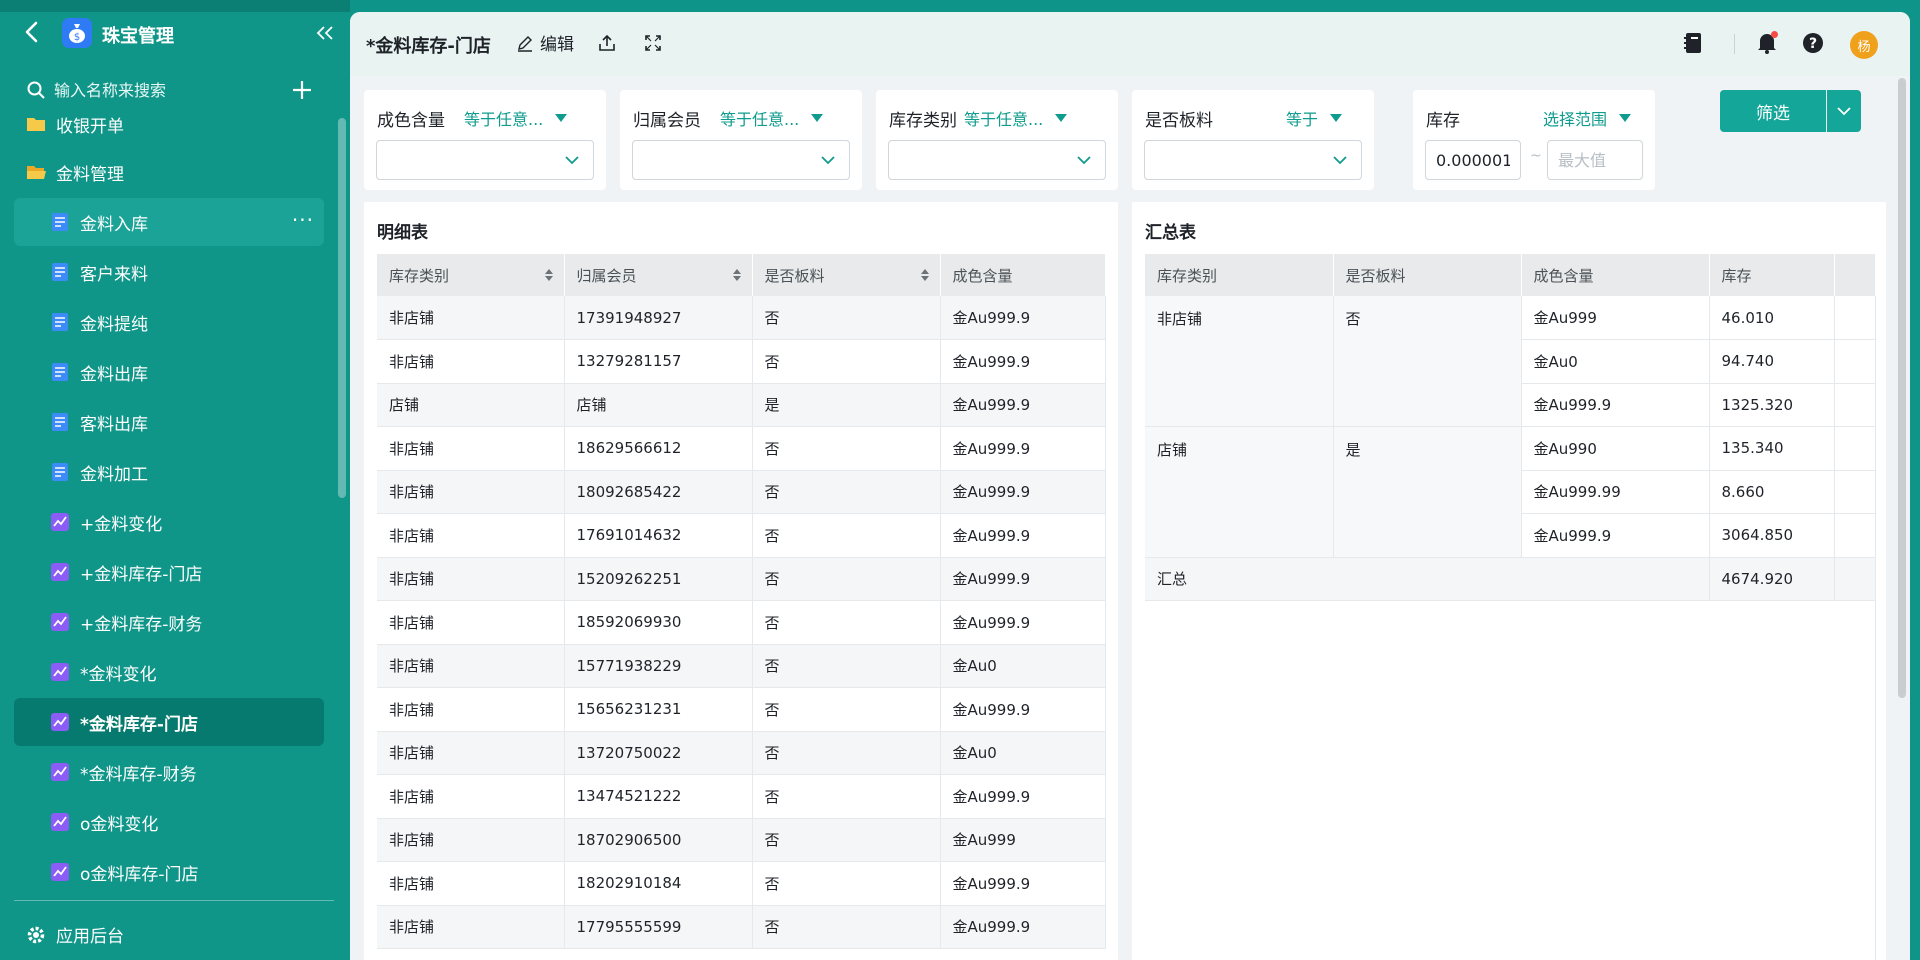 Image resolution: width=1920 pixels, height=960 pixels. Describe the element at coordinates (36, 90) in the screenshot. I see `search-icon` at that location.